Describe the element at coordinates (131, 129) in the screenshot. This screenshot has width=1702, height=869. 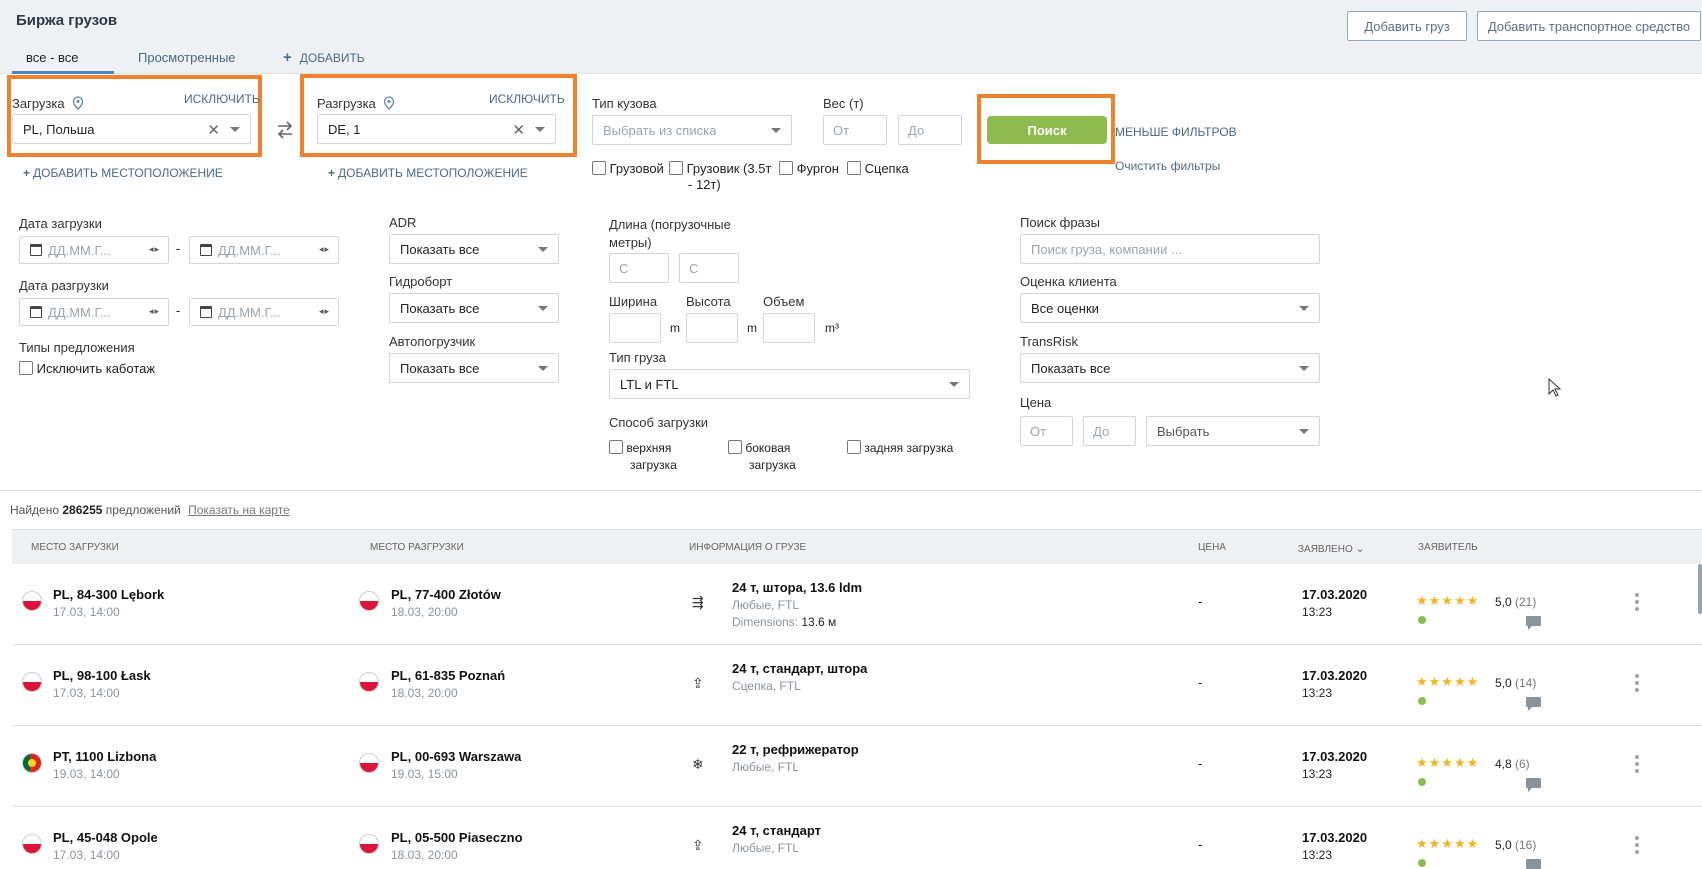
I see `loading-location-input: PL, Польша ✕` at that location.